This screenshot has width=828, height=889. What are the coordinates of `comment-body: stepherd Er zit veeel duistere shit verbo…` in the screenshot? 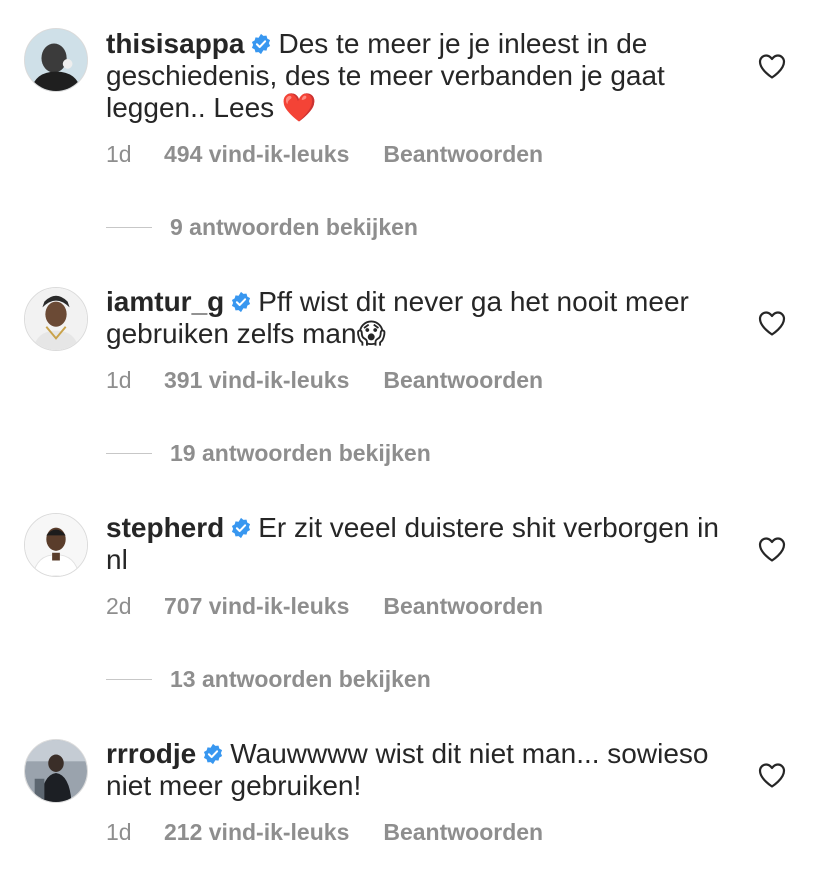 It's located at (421, 544).